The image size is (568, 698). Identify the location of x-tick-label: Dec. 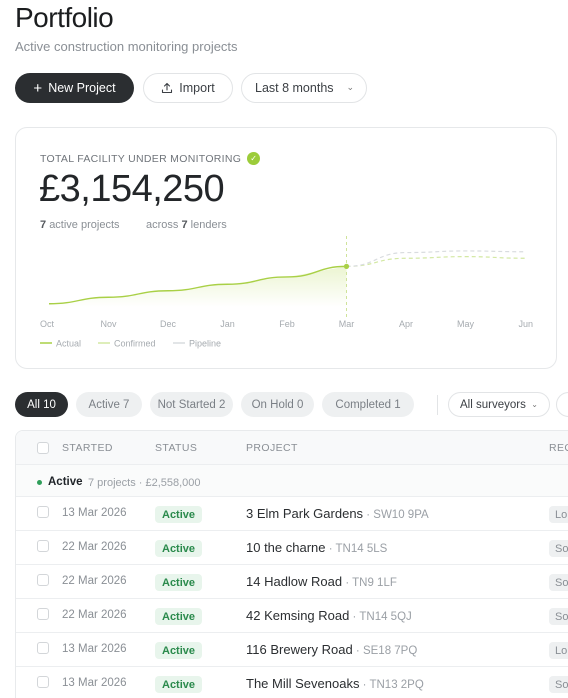
(168, 324).